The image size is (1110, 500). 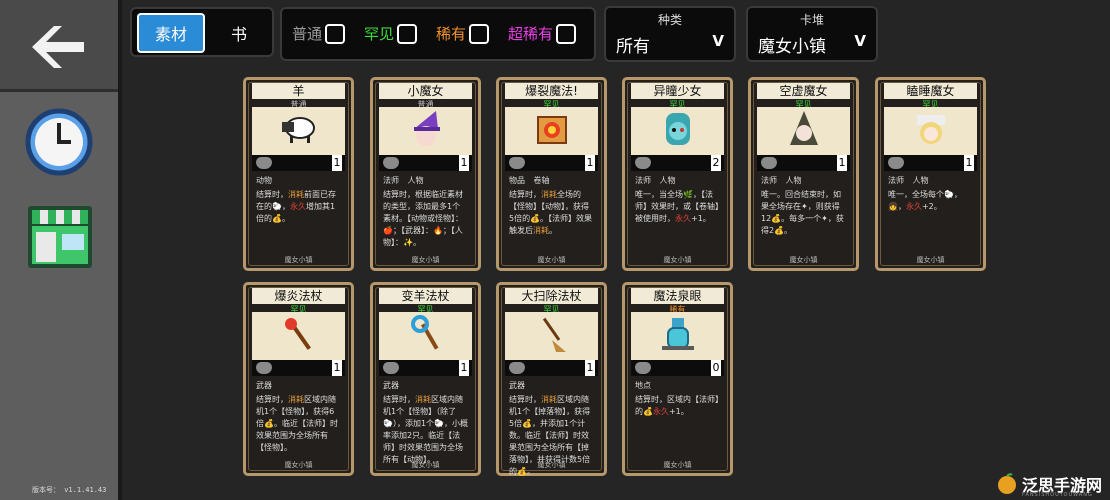 What do you see at coordinates (531, 34) in the screenshot?
I see `rarity-label: 超稀有` at bounding box center [531, 34].